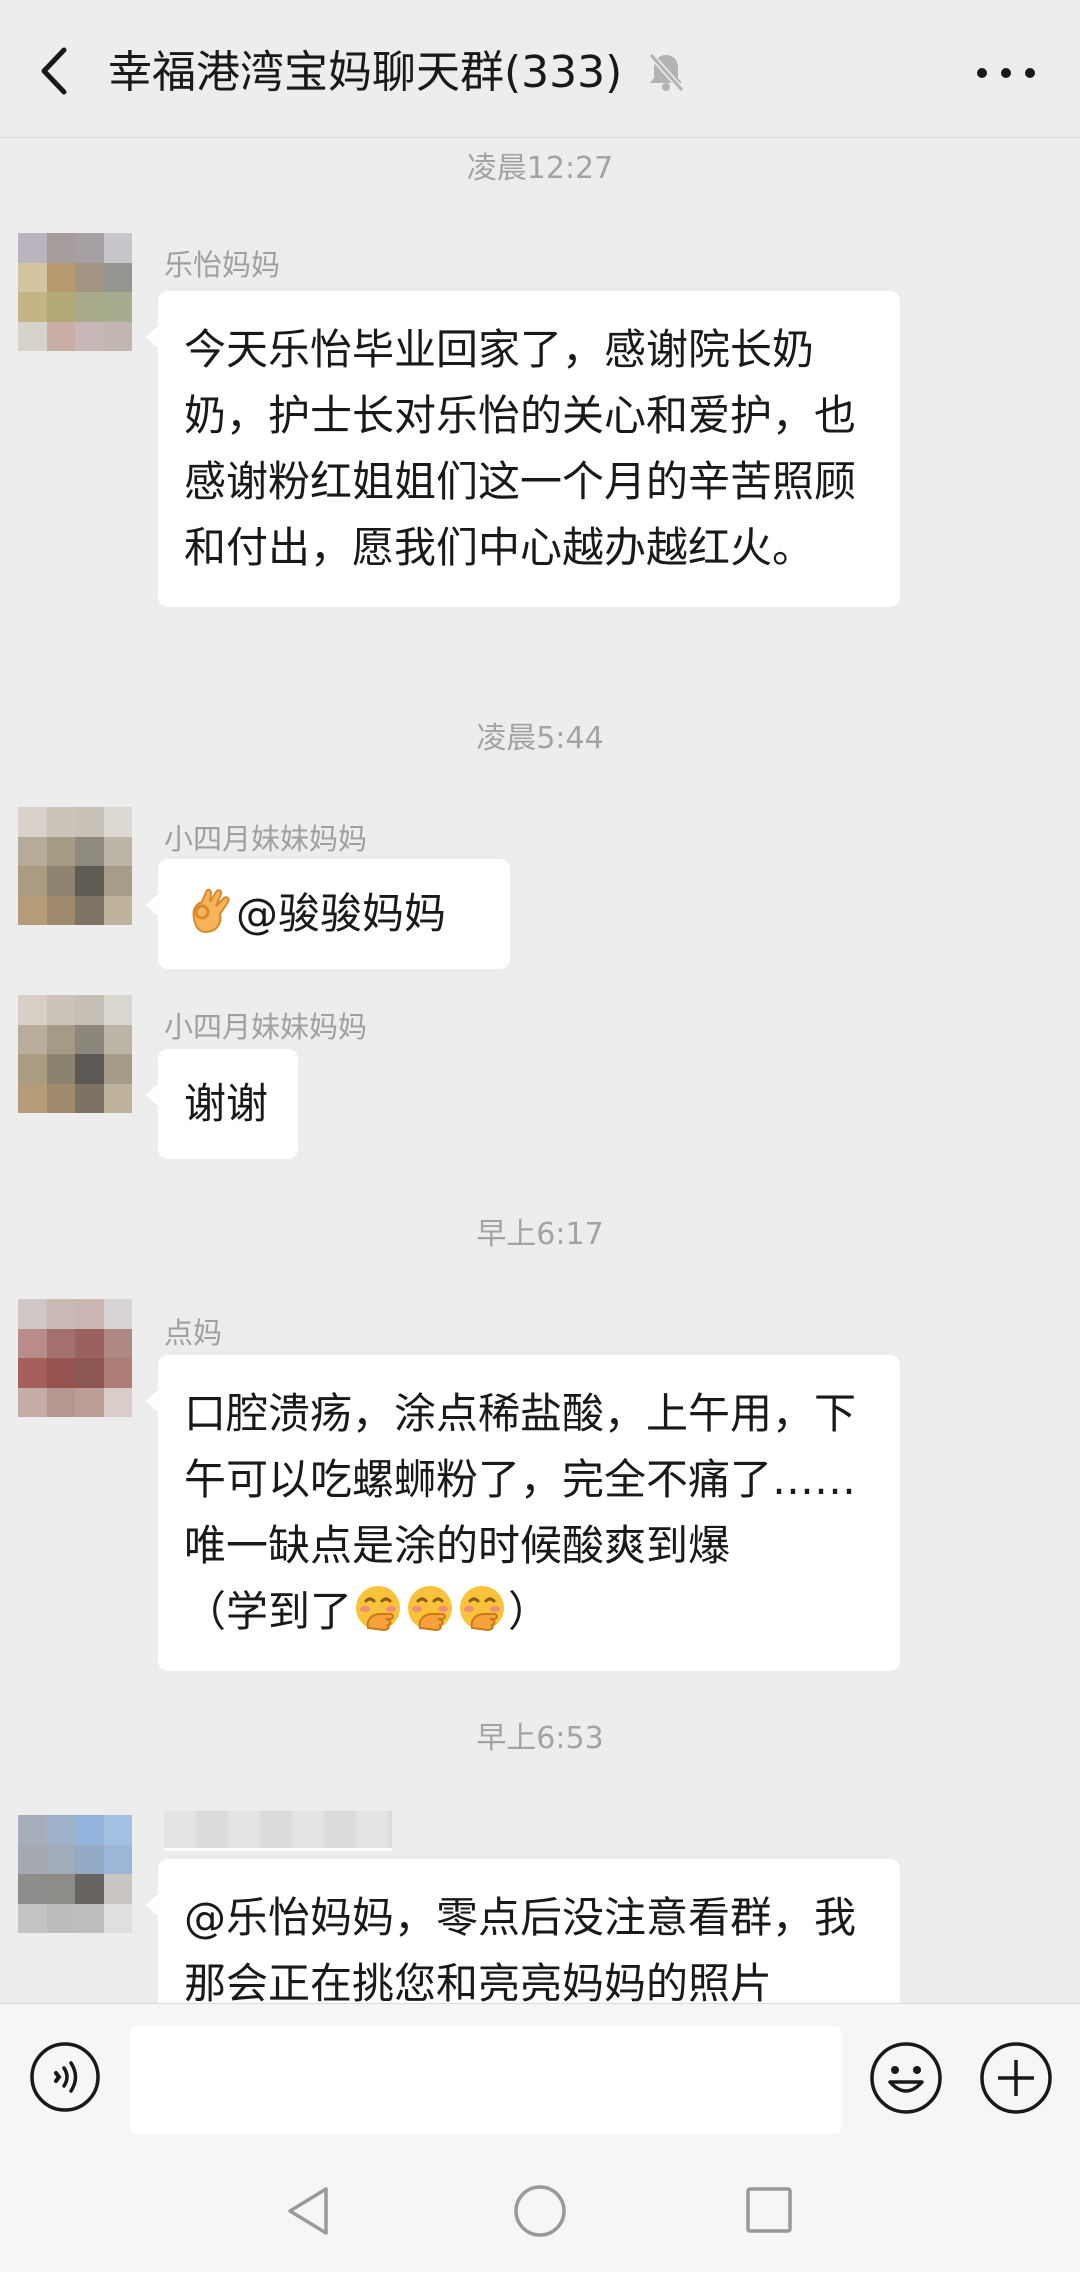 Image resolution: width=1080 pixels, height=2272 pixels. I want to click on voice-icon, so click(65, 2077).